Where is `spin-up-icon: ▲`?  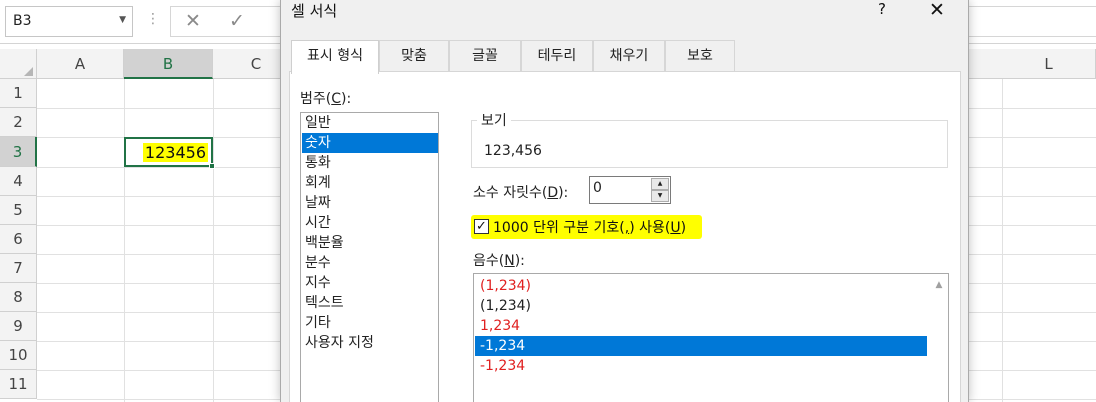 spin-up-icon: ▲ is located at coordinates (660, 184).